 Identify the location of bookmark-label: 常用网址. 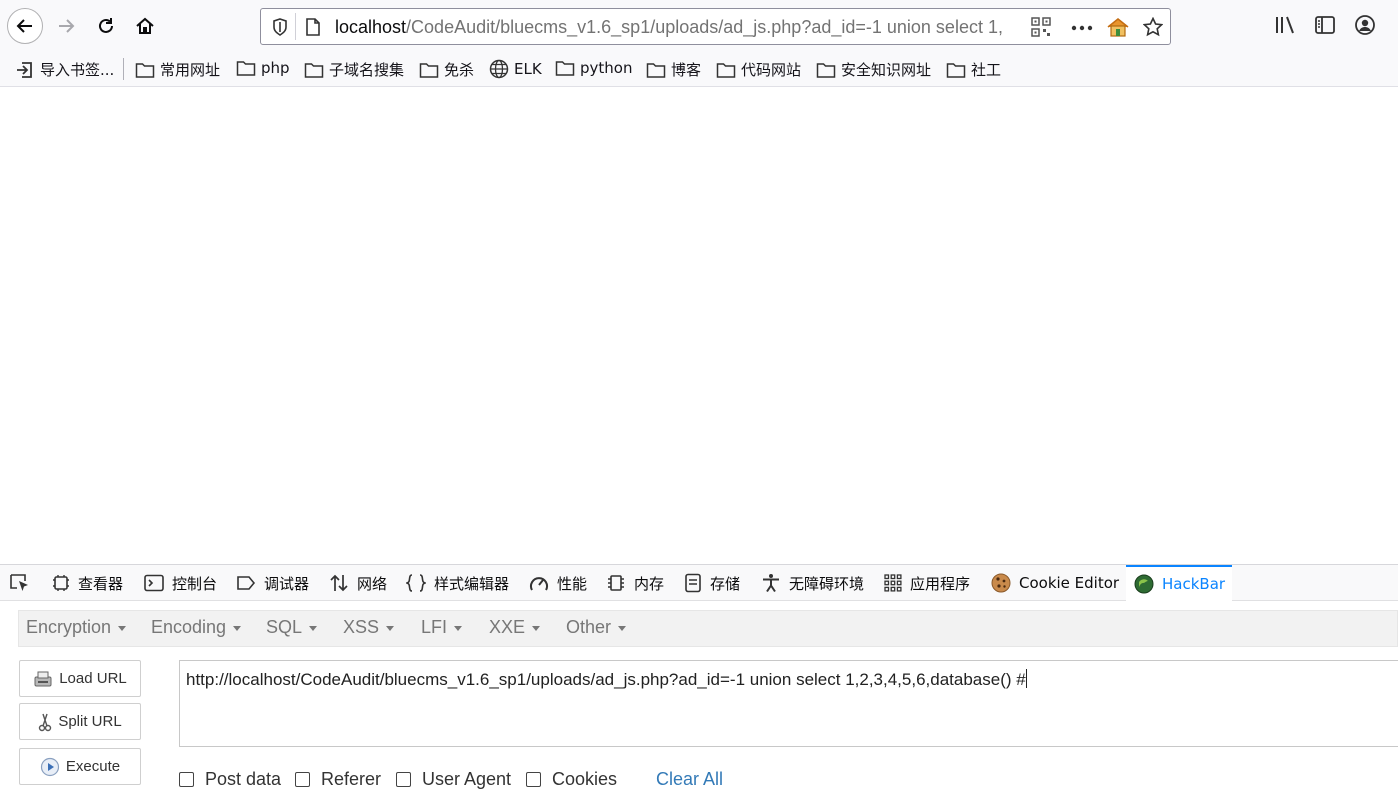
(190, 70).